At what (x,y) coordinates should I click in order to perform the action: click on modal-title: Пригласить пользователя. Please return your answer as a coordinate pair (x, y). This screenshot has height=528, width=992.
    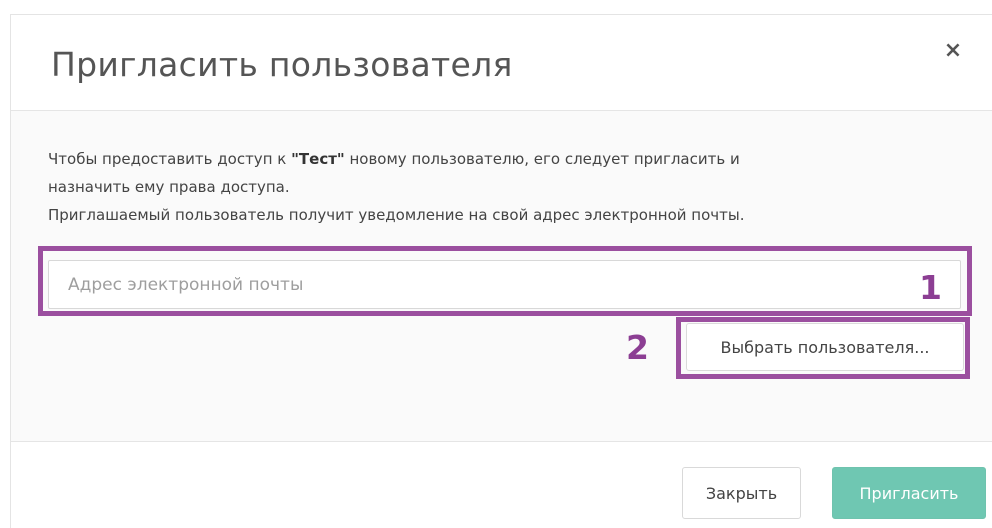
    Looking at the image, I should click on (282, 64).